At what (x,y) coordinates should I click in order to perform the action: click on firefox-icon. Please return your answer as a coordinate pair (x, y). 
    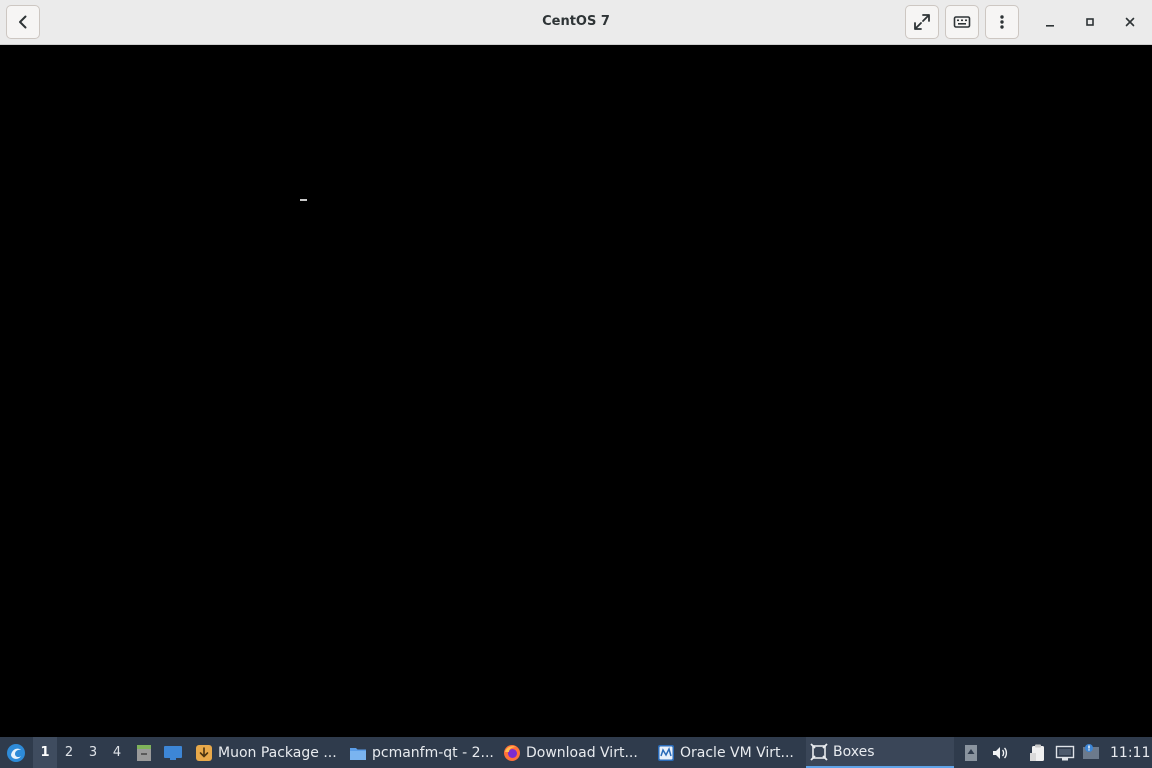
    Looking at the image, I should click on (512, 752).